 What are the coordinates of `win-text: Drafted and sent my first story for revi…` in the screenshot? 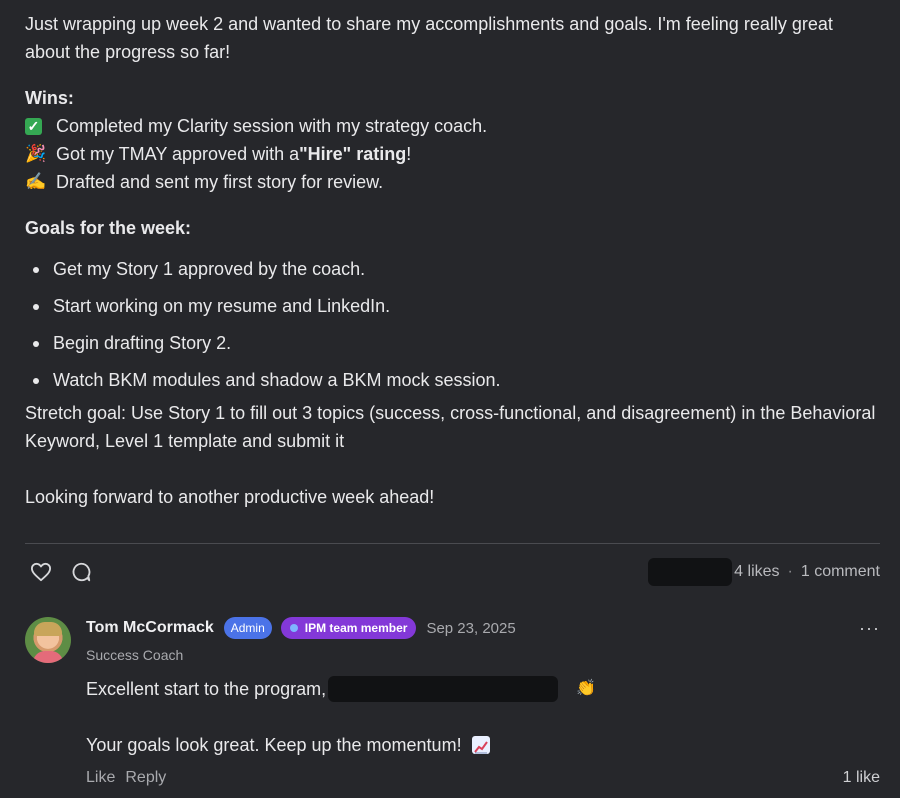 It's located at (220, 182).